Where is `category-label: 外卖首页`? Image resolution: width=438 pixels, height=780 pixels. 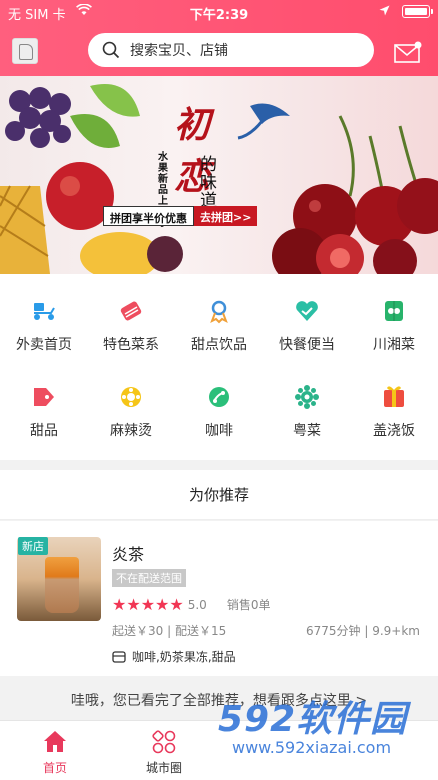
category-label: 外卖首页 is located at coordinates (44, 345).